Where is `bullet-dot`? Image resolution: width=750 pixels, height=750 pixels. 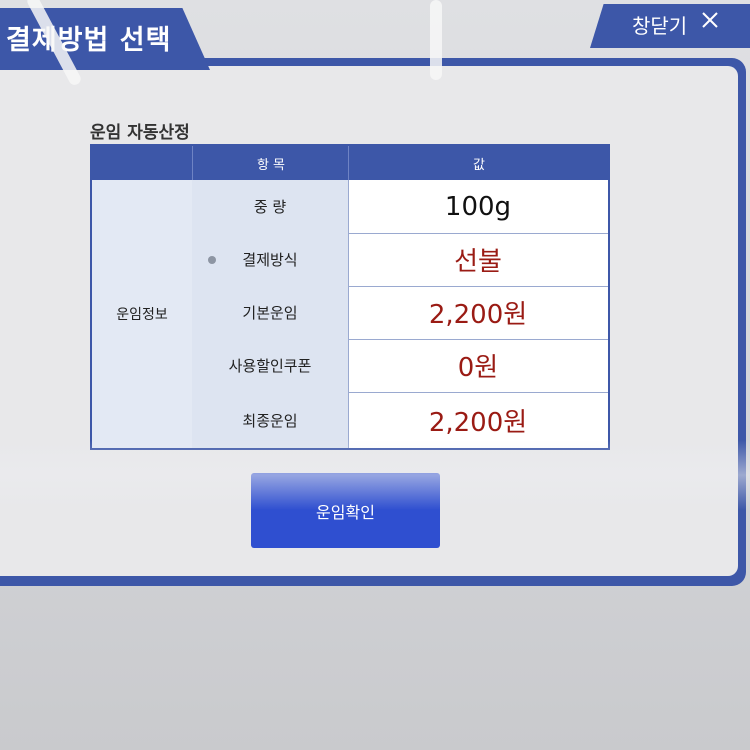
bullet-dot is located at coordinates (212, 260).